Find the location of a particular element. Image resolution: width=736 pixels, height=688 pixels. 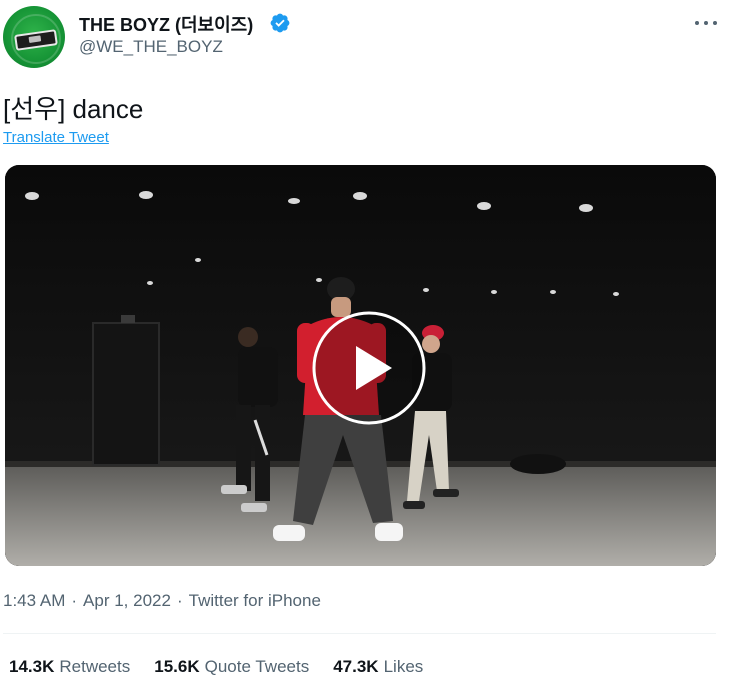

verified-badge-icon is located at coordinates (280, 23).